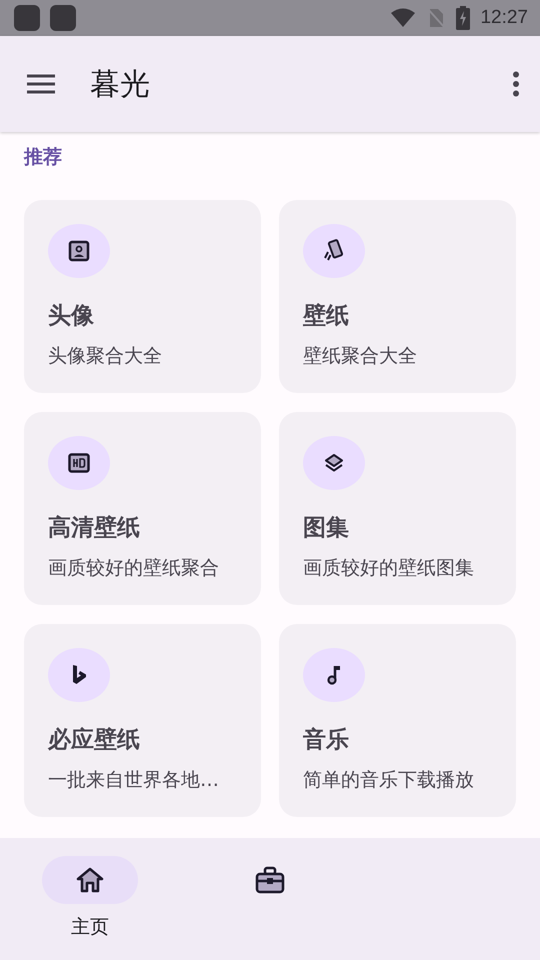 This screenshot has height=960, width=540. Describe the element at coordinates (389, 780) in the screenshot. I see `card-subtitle: 简单的音乐下载播放` at that location.